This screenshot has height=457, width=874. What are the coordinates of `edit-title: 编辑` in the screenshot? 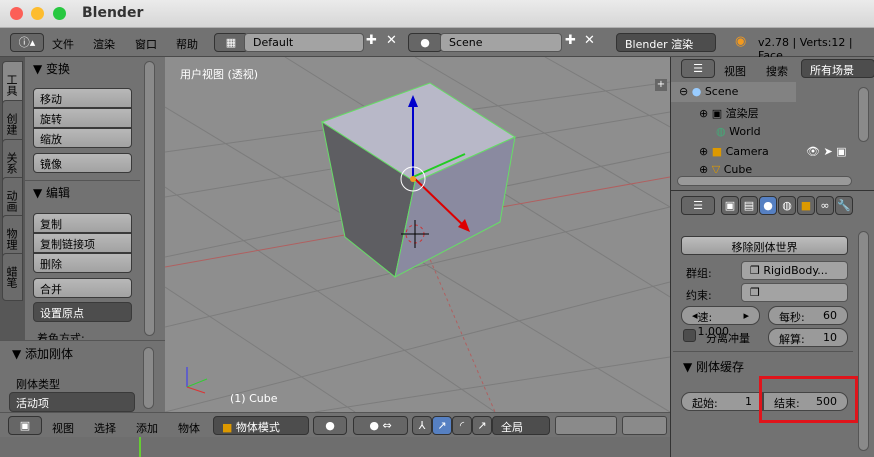 It's located at (58, 193).